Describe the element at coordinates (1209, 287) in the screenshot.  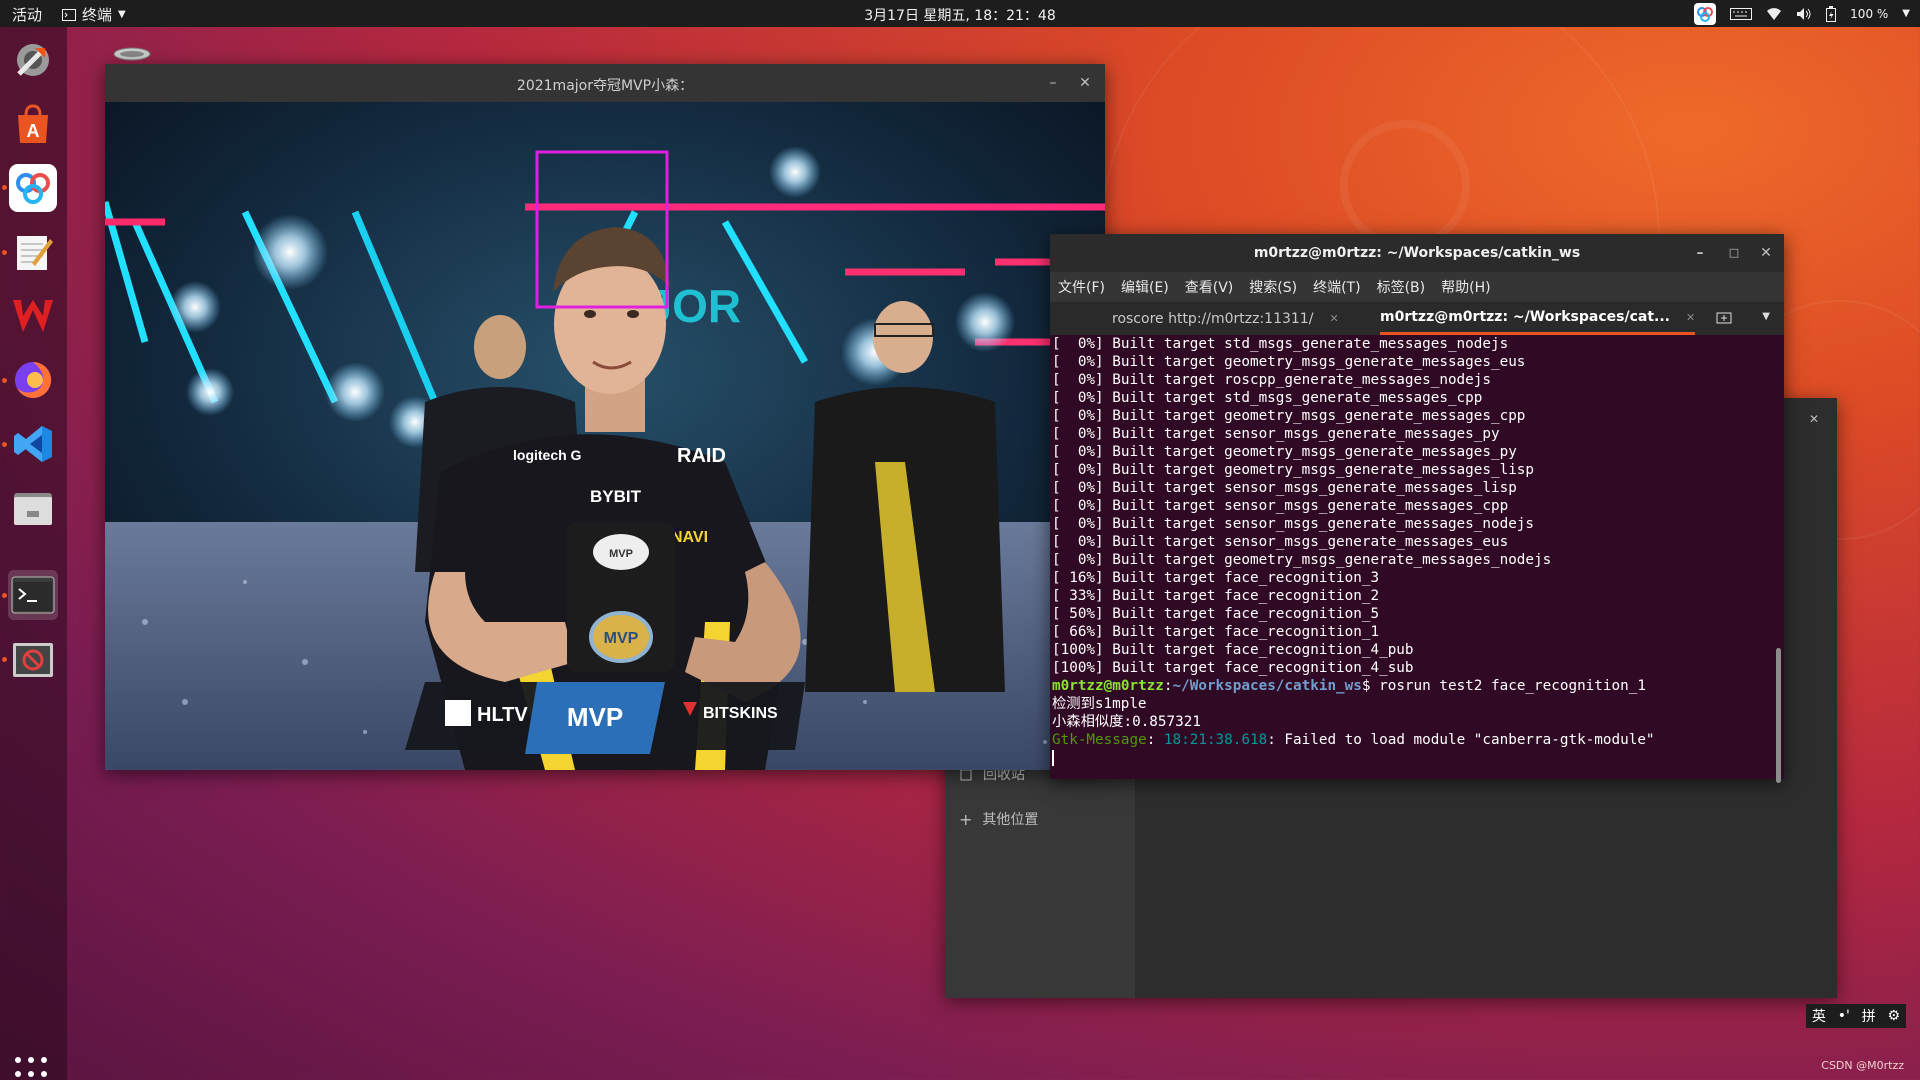
I see `menu-view: 查看(V)` at that location.